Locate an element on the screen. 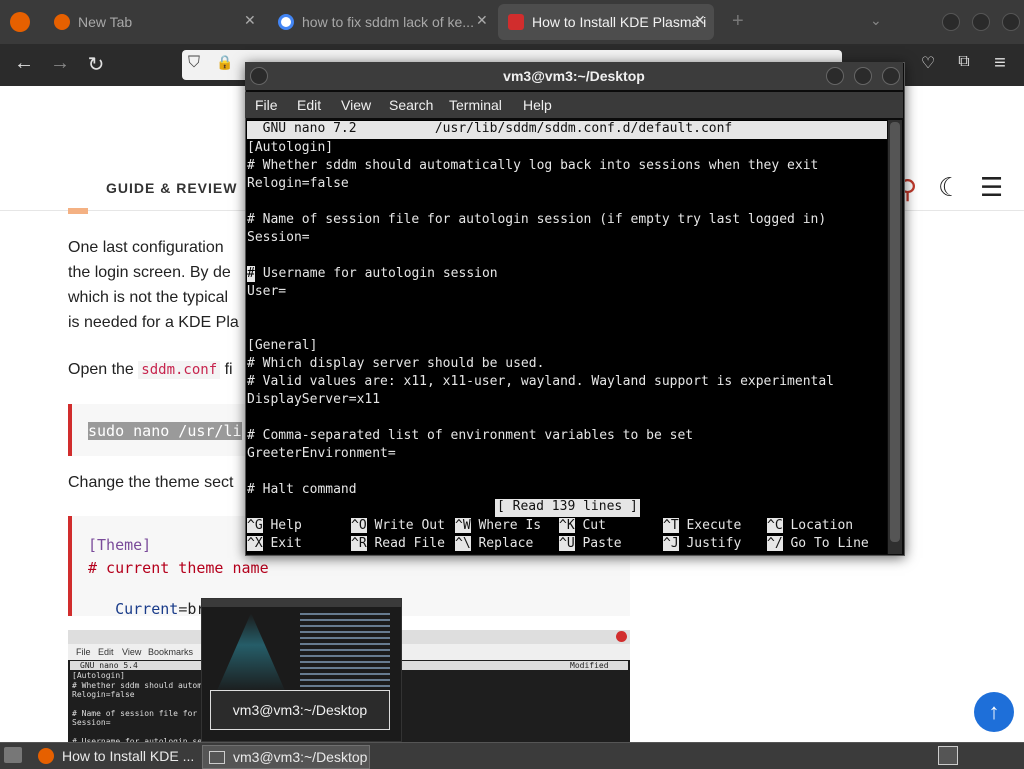  shortcut-label: Location is located at coordinates (822, 525).